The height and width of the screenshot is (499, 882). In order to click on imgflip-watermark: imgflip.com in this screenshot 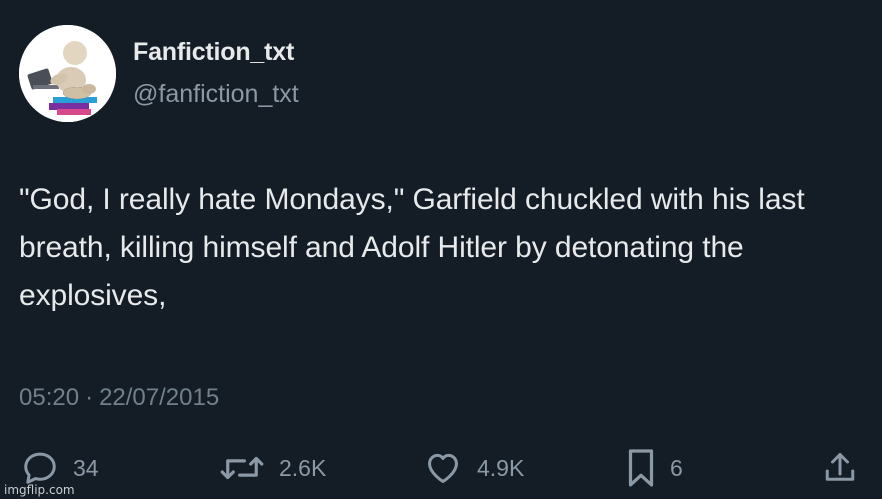, I will do `click(39, 490)`.